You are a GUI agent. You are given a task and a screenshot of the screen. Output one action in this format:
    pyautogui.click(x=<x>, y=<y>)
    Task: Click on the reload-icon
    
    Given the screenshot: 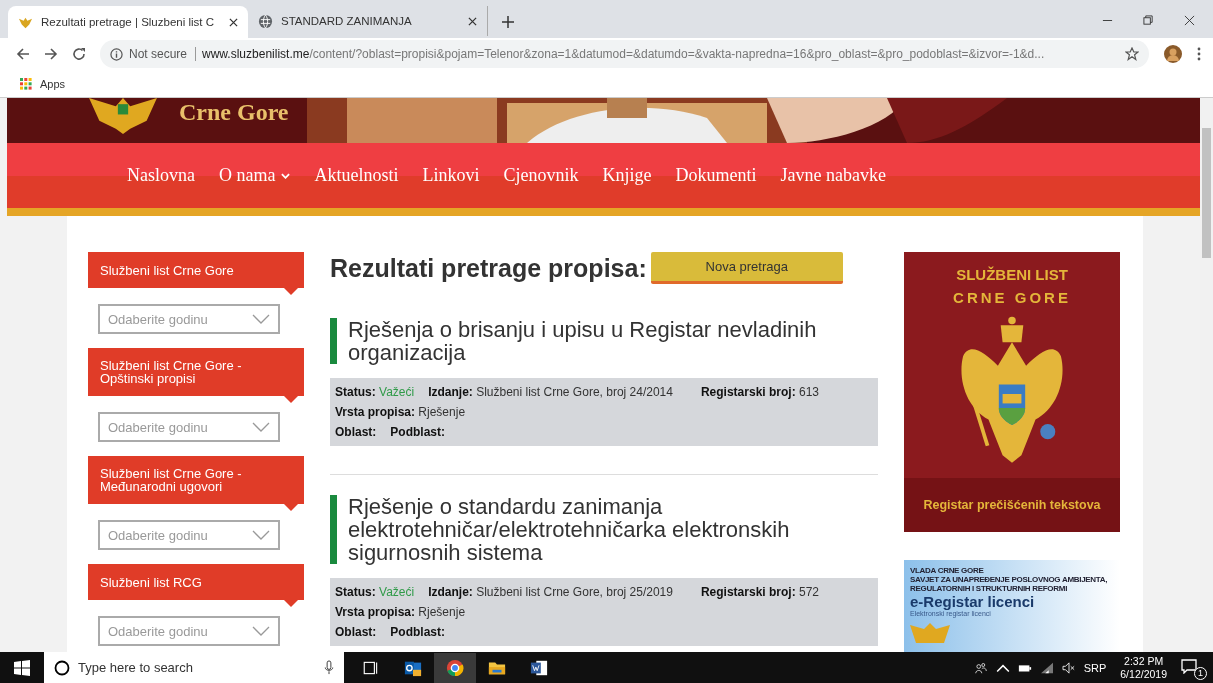 What is the action you would take?
    pyautogui.click(x=79, y=54)
    